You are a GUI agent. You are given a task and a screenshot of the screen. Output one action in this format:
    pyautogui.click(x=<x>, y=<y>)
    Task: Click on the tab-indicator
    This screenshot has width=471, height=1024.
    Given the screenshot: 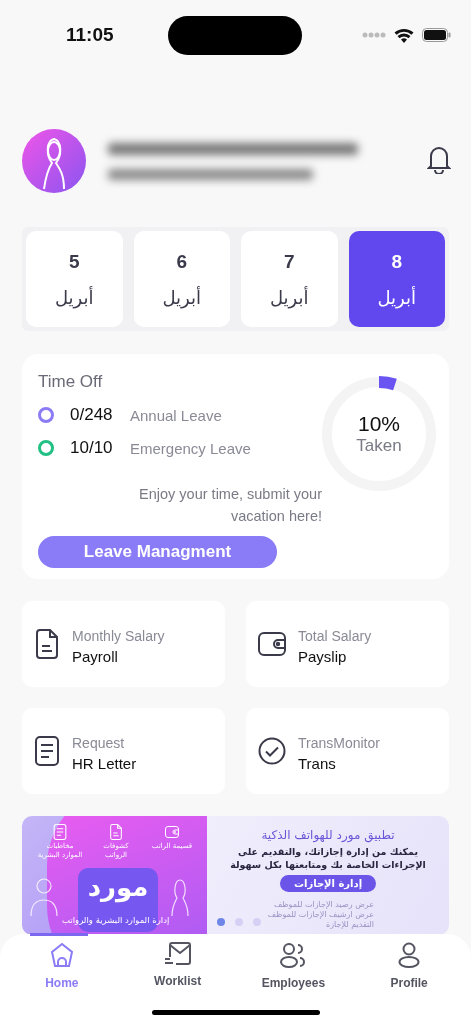 What is the action you would take?
    pyautogui.click(x=59, y=934)
    